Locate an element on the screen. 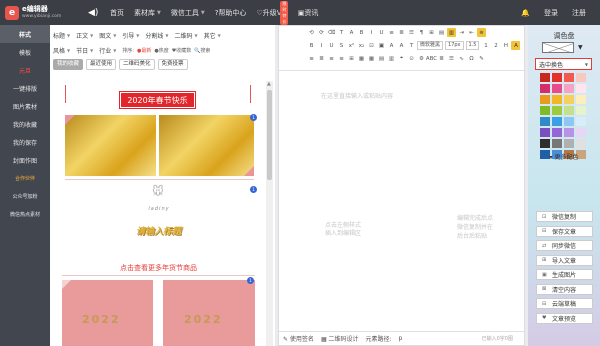 Image resolution: width=600 pixels, height=346 pixels. sort-option-0: ●最新 is located at coordinates (144, 50).